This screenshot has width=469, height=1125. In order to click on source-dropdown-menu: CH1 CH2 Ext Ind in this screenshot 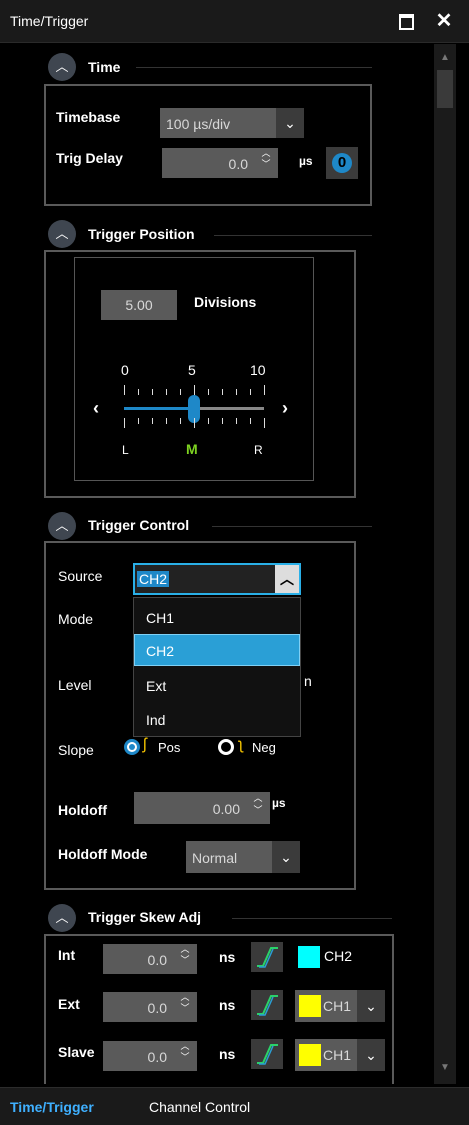, I will do `click(217, 667)`.